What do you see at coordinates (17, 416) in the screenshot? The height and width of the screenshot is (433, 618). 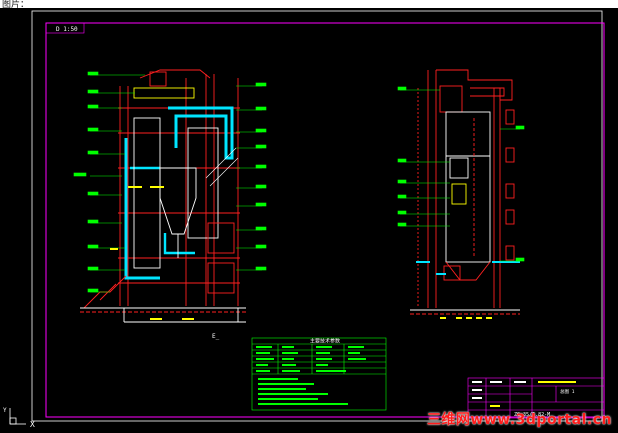 I see `ucs-icon` at bounding box center [17, 416].